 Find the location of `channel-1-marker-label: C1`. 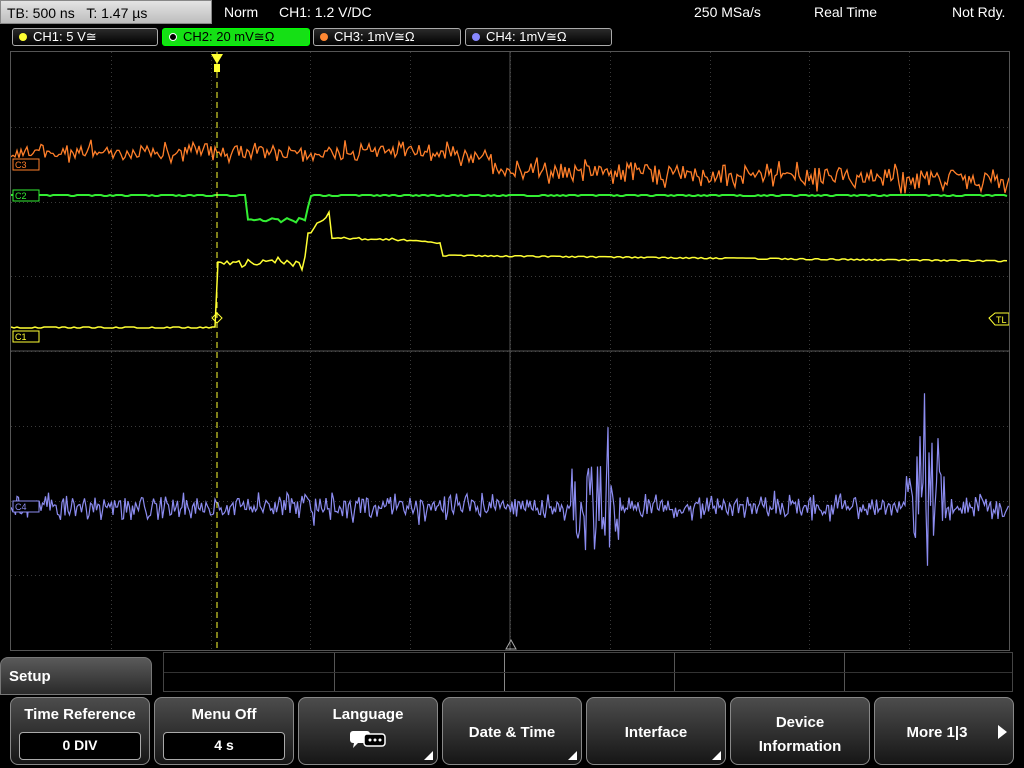

channel-1-marker-label: C1 is located at coordinates (21, 337).